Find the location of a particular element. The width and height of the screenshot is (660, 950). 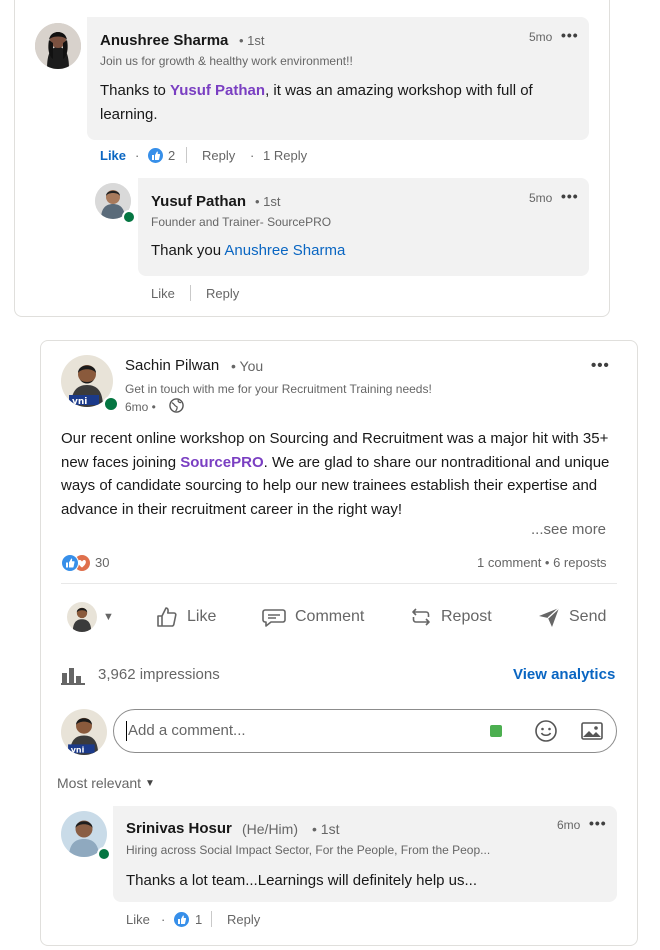

sort-label: Most relevant is located at coordinates (99, 783).